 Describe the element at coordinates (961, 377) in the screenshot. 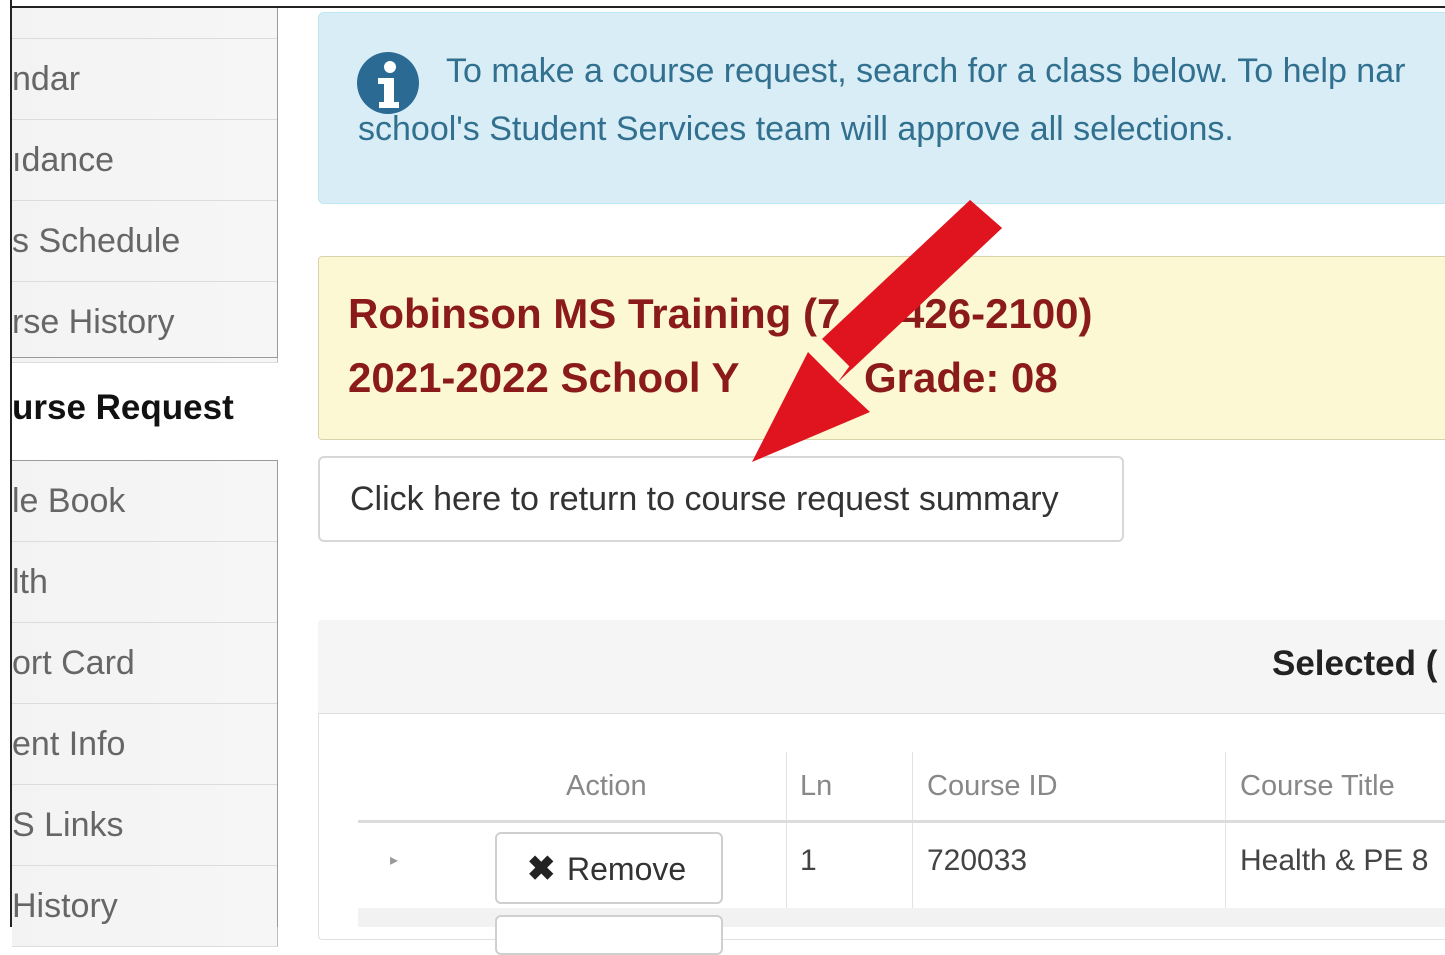

I see `grade-level: Grade: 08` at that location.